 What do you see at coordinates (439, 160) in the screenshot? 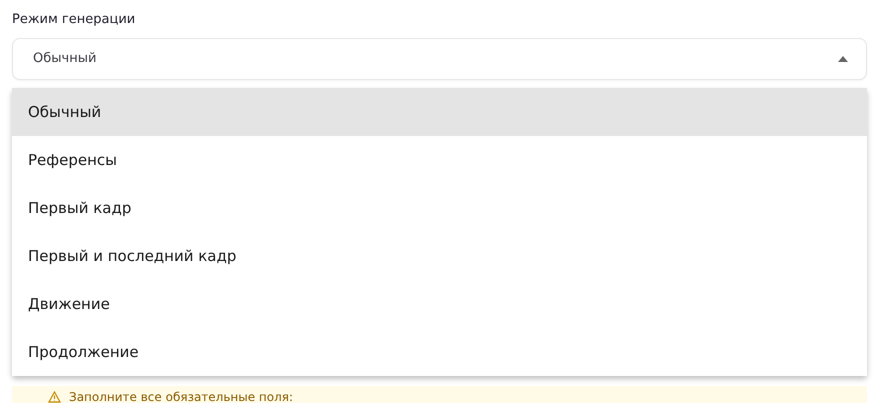
I see `dropdown-option: Референсы` at bounding box center [439, 160].